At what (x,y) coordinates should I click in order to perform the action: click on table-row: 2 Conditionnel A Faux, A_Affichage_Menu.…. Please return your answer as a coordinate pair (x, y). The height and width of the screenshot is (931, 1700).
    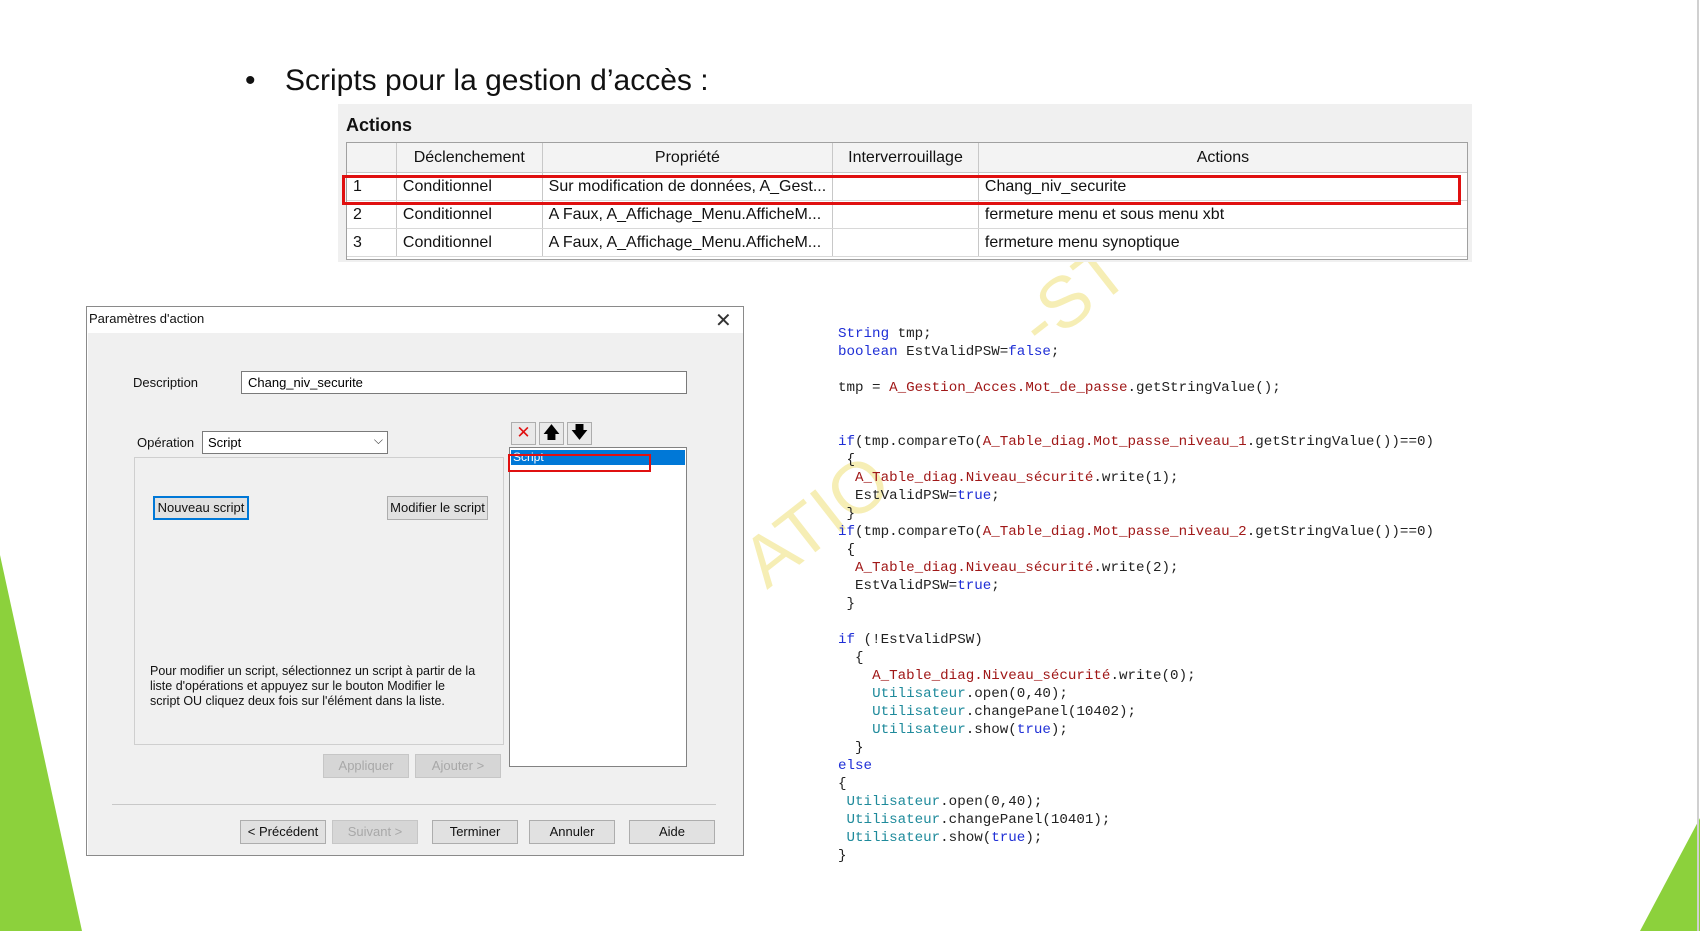
    Looking at the image, I should click on (907, 215).